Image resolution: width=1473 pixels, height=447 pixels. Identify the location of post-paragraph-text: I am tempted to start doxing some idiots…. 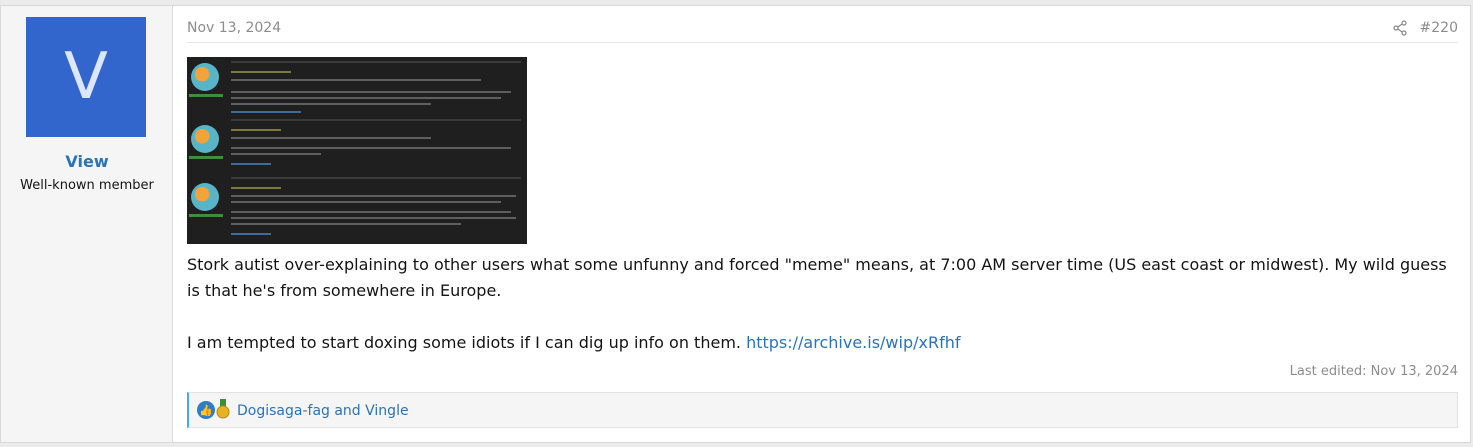
(467, 342).